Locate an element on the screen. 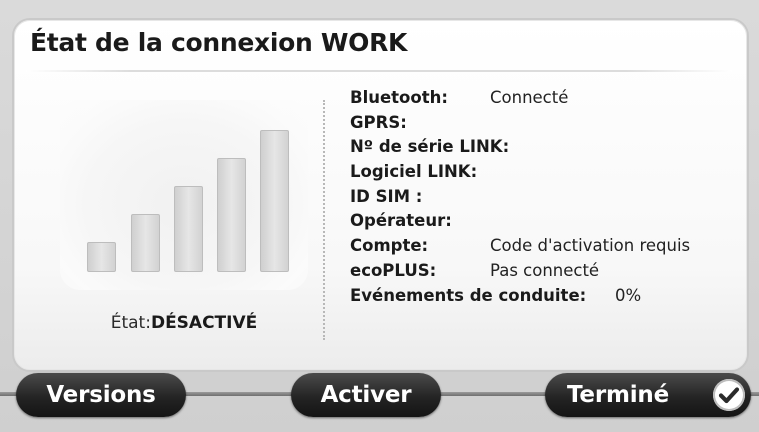 The image size is (759, 432). signal-strength-icon is located at coordinates (184, 195).